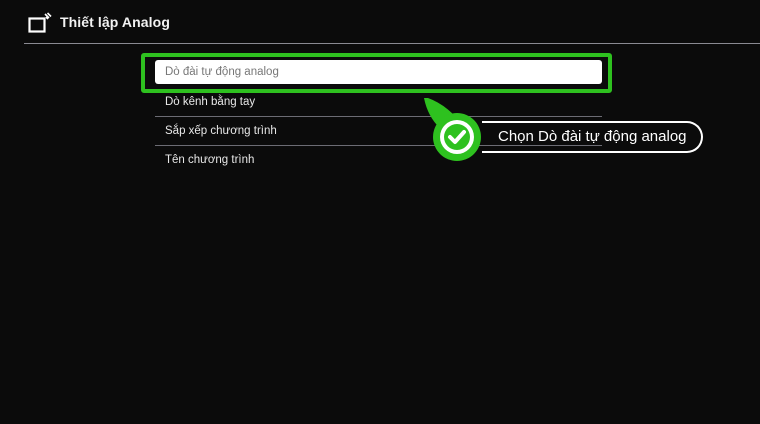  What do you see at coordinates (210, 160) in the screenshot?
I see `menu-item-label: Tên chương trình` at bounding box center [210, 160].